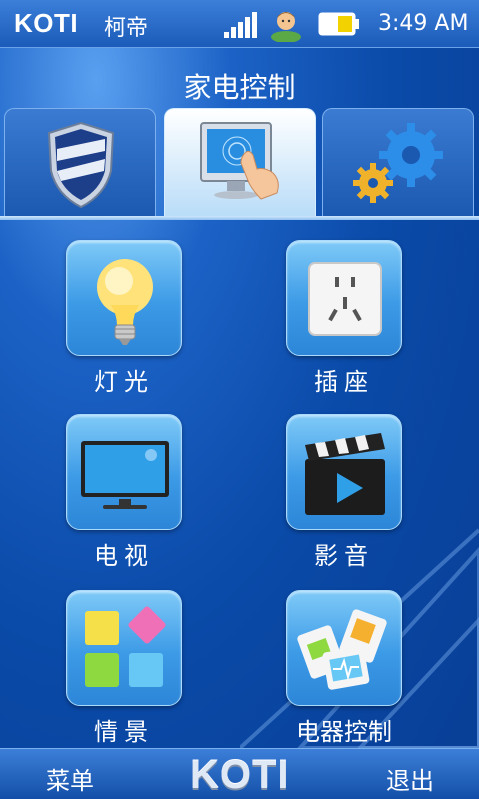 Image resolution: width=479 pixels, height=799 pixels. I want to click on tv-button, so click(124, 472).